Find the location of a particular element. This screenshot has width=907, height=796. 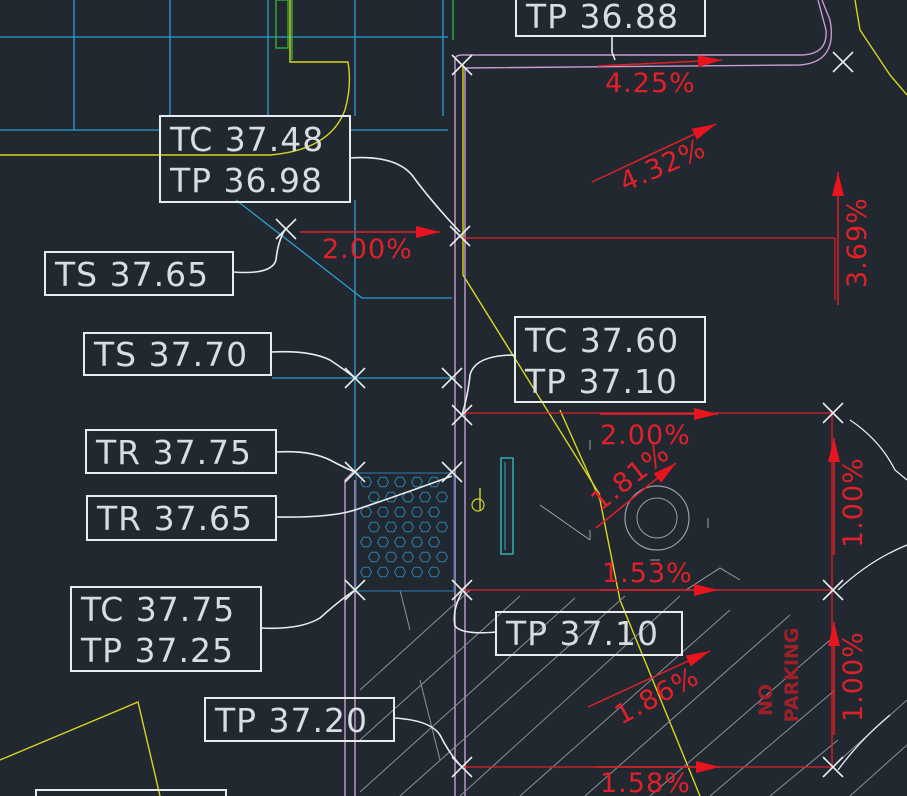

label-box-tp-37-20: TP 37.20 is located at coordinates (299, 719).